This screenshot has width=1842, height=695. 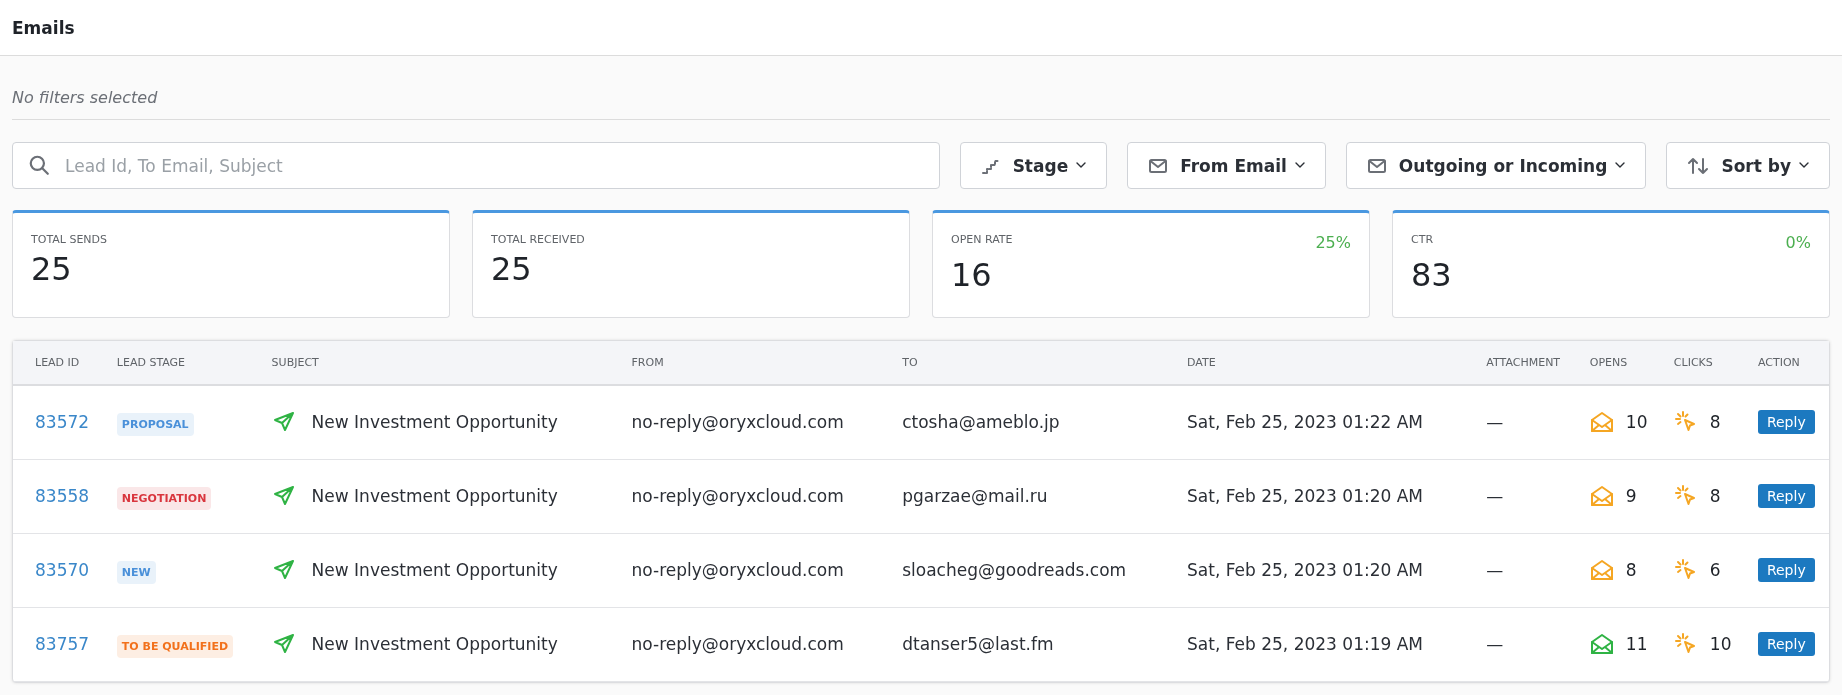 What do you see at coordinates (43, 27) in the screenshot?
I see `page-title: Emails` at bounding box center [43, 27].